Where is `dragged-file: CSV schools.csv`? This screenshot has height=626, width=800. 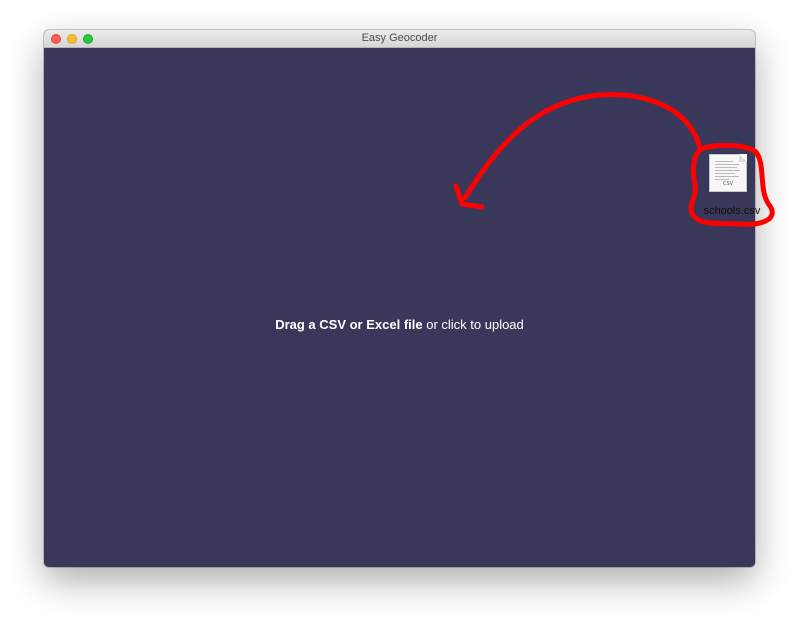
dragged-file: CSV schools.csv is located at coordinates (732, 187).